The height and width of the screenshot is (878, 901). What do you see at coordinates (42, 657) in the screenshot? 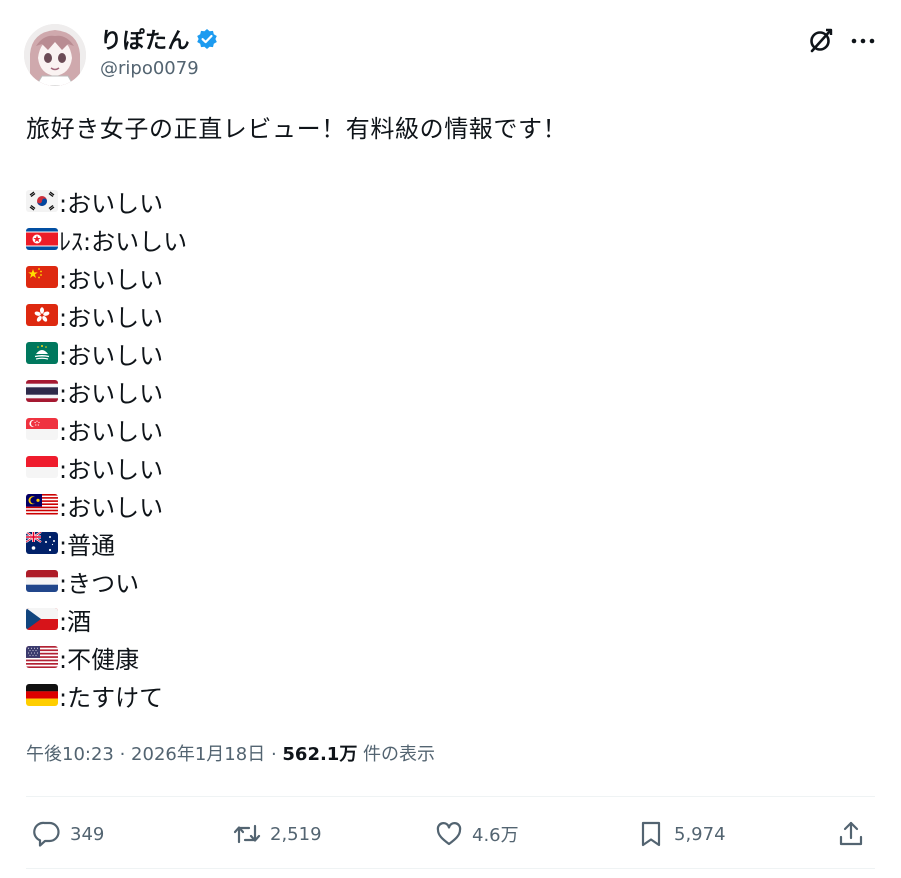
I see `usa-flag-icon` at bounding box center [42, 657].